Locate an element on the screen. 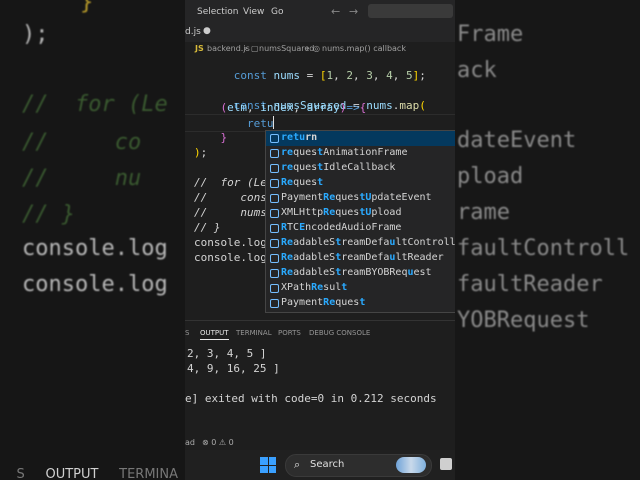 The image size is (640, 480). bg-line: dateEvent is located at coordinates (517, 140).